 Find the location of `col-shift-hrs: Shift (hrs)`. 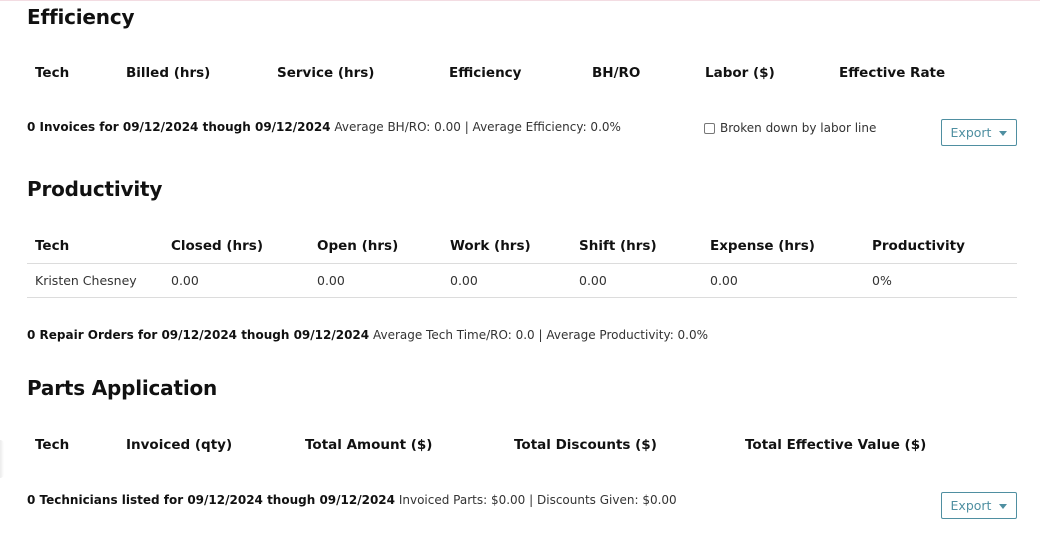

col-shift-hrs: Shift (hrs) is located at coordinates (618, 246).